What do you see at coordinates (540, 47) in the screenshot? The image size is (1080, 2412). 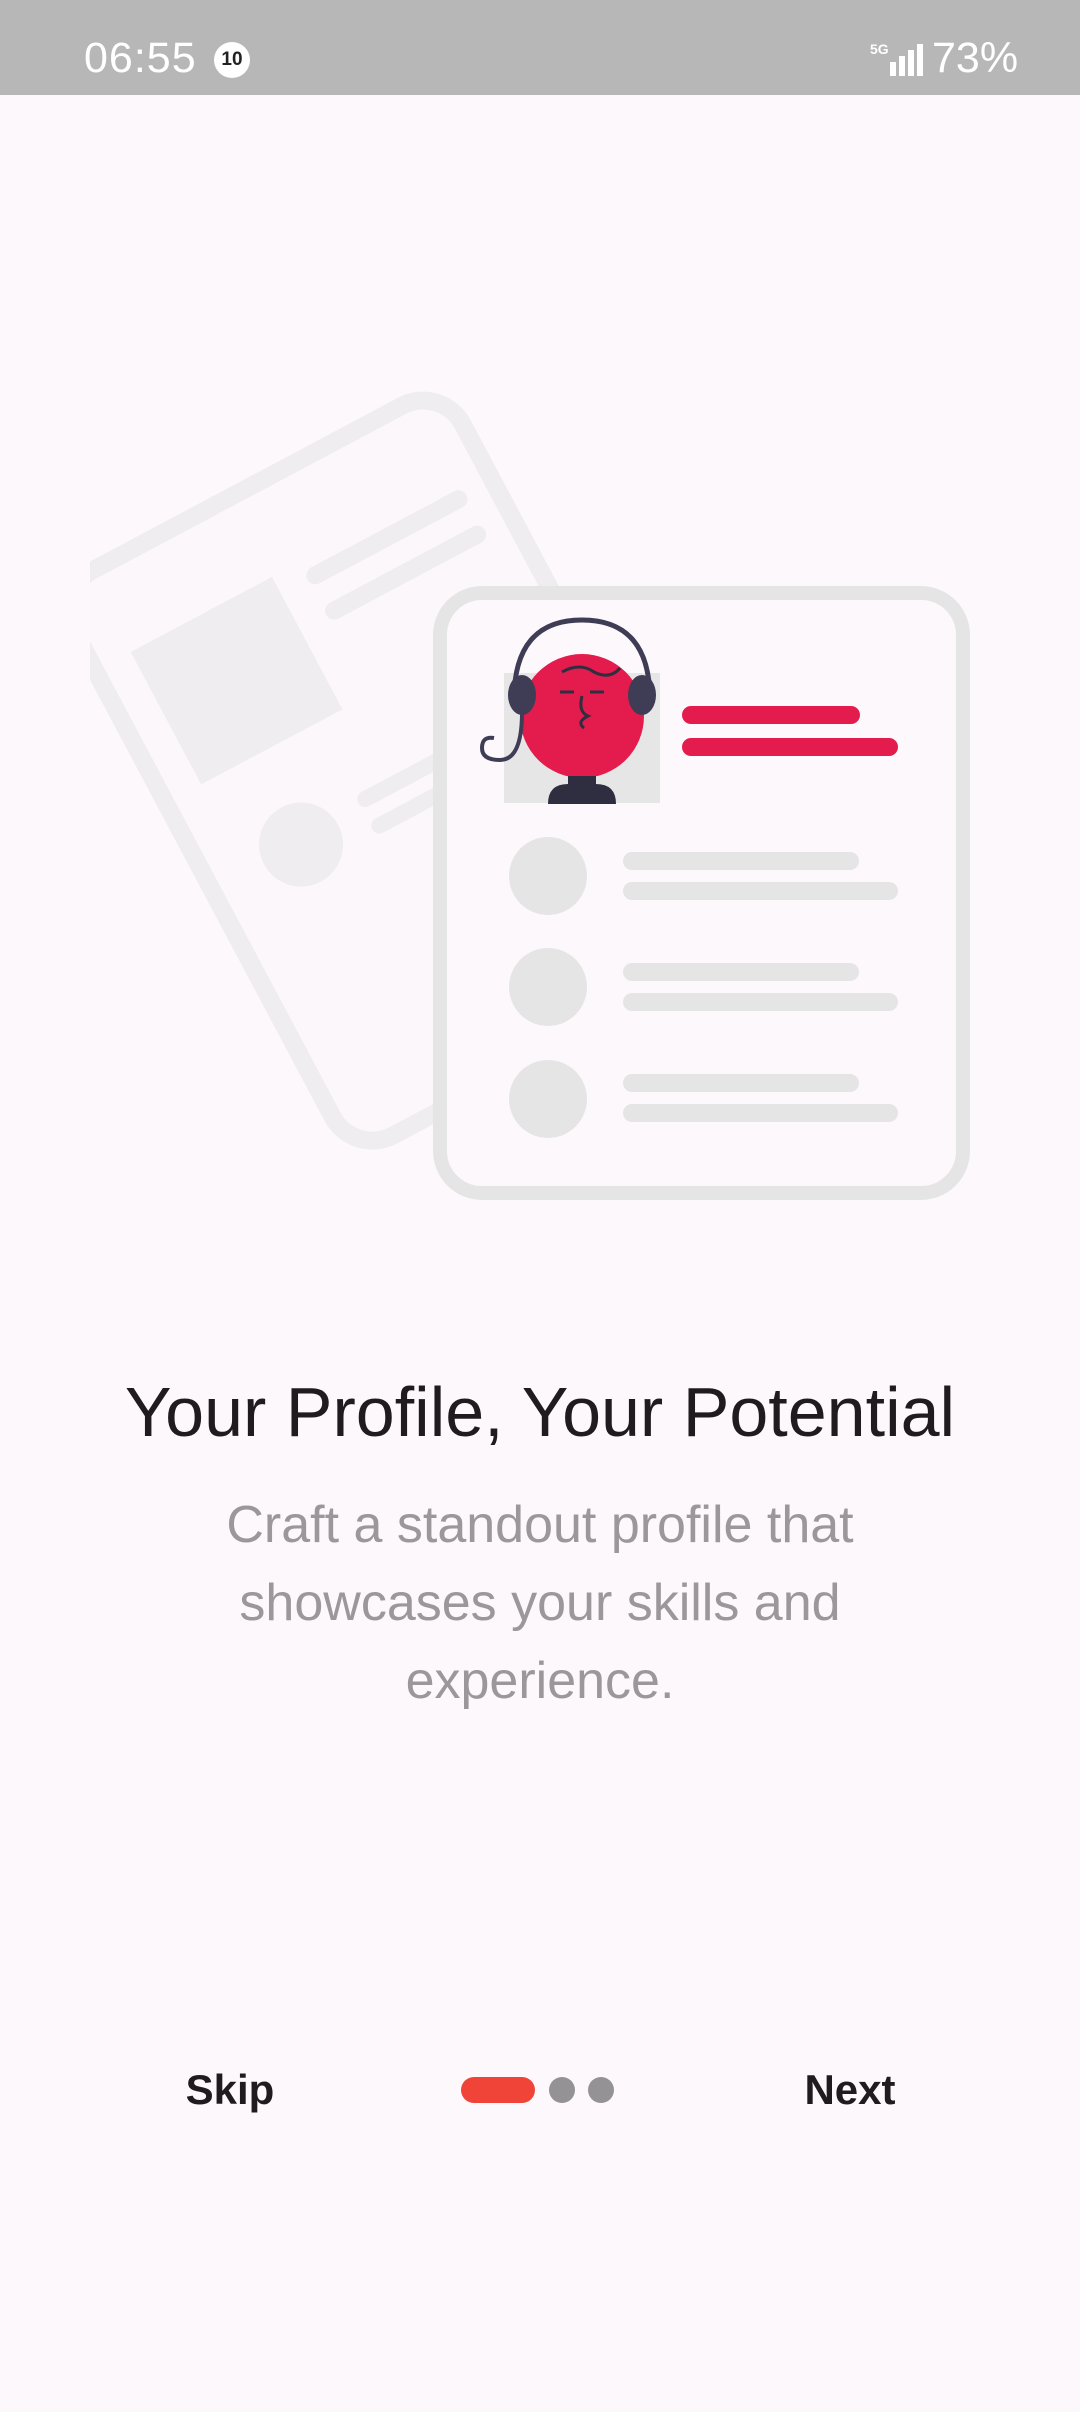 I see `status-bar: 06:55 10 5G 73%` at bounding box center [540, 47].